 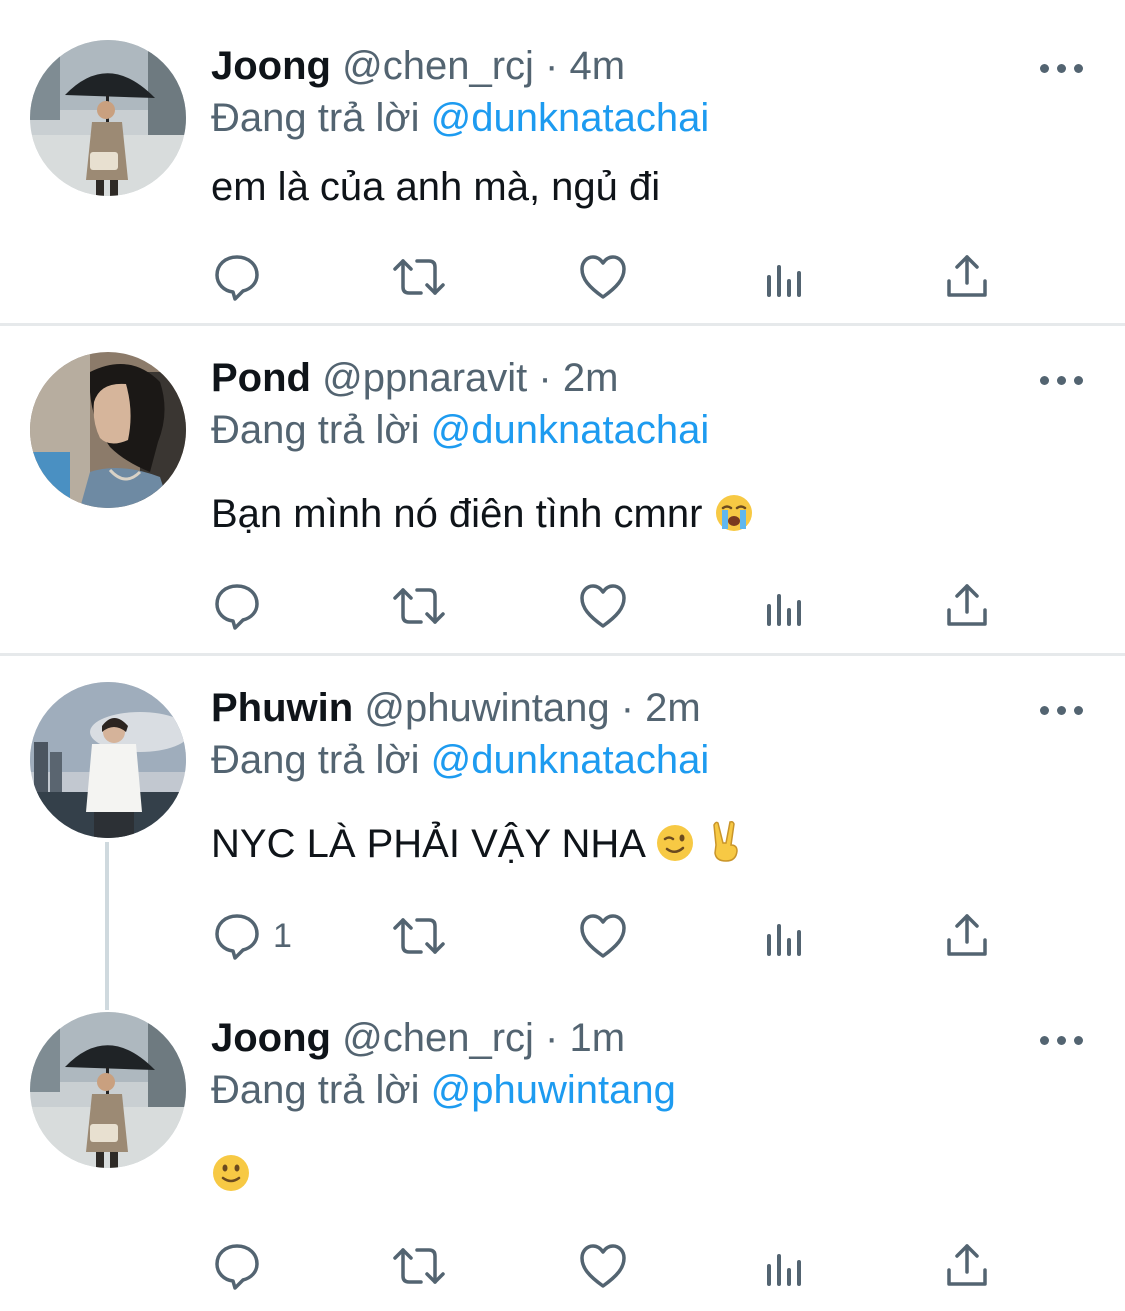 I want to click on user-handle: @ppnaravit, so click(x=424, y=378).